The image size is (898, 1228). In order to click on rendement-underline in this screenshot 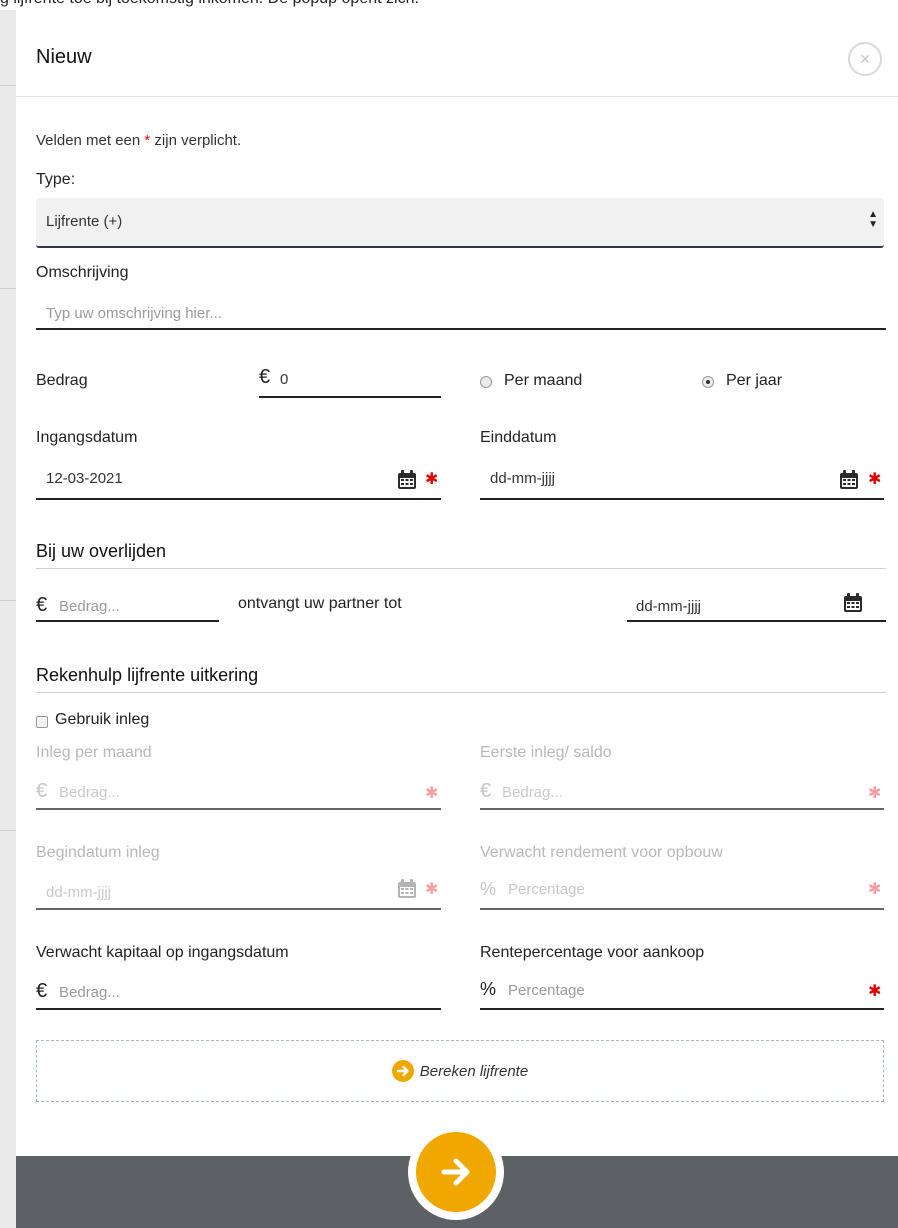, I will do `click(682, 909)`.